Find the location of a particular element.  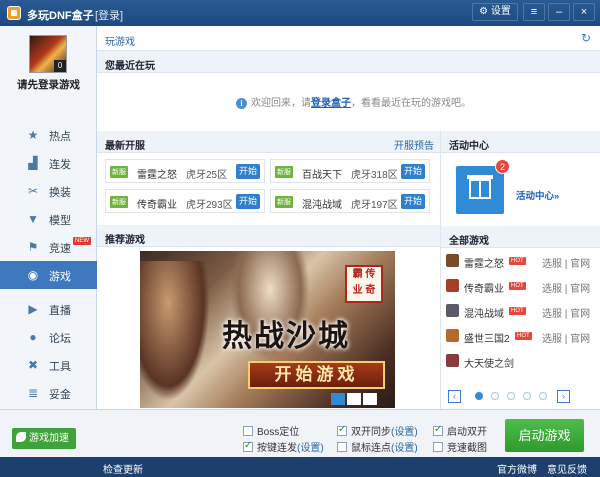

feedback-link: 意见反馈 is located at coordinates (567, 468).